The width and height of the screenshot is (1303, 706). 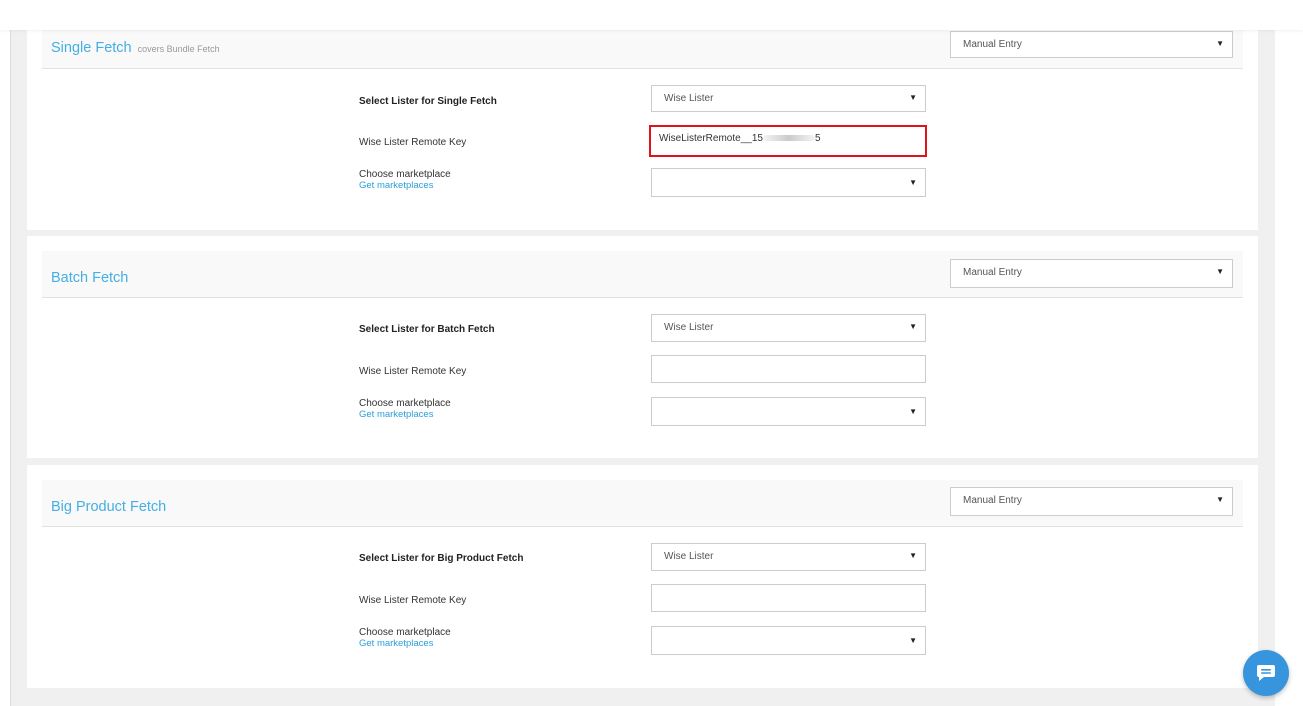 I want to click on big-product-fetch-marketplace-select: ▼, so click(x=788, y=640).